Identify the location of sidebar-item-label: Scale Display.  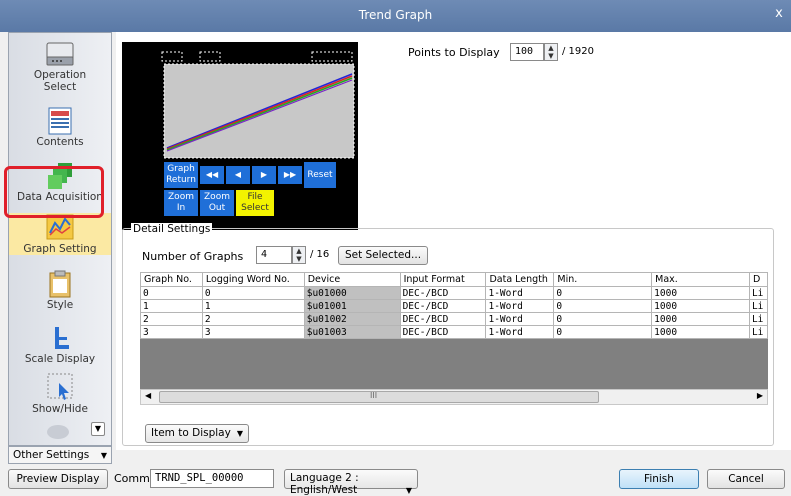
(60, 359).